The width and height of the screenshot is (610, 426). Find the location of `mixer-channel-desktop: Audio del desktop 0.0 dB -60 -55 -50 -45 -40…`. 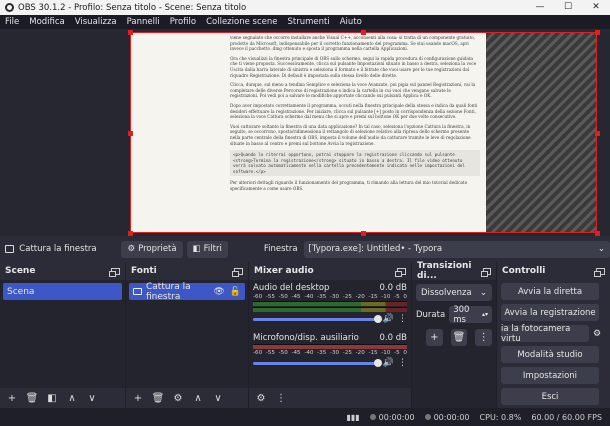

mixer-channel-desktop: Audio del desktop 0.0 dB -60 -55 -50 -45 -40… is located at coordinates (330, 302).